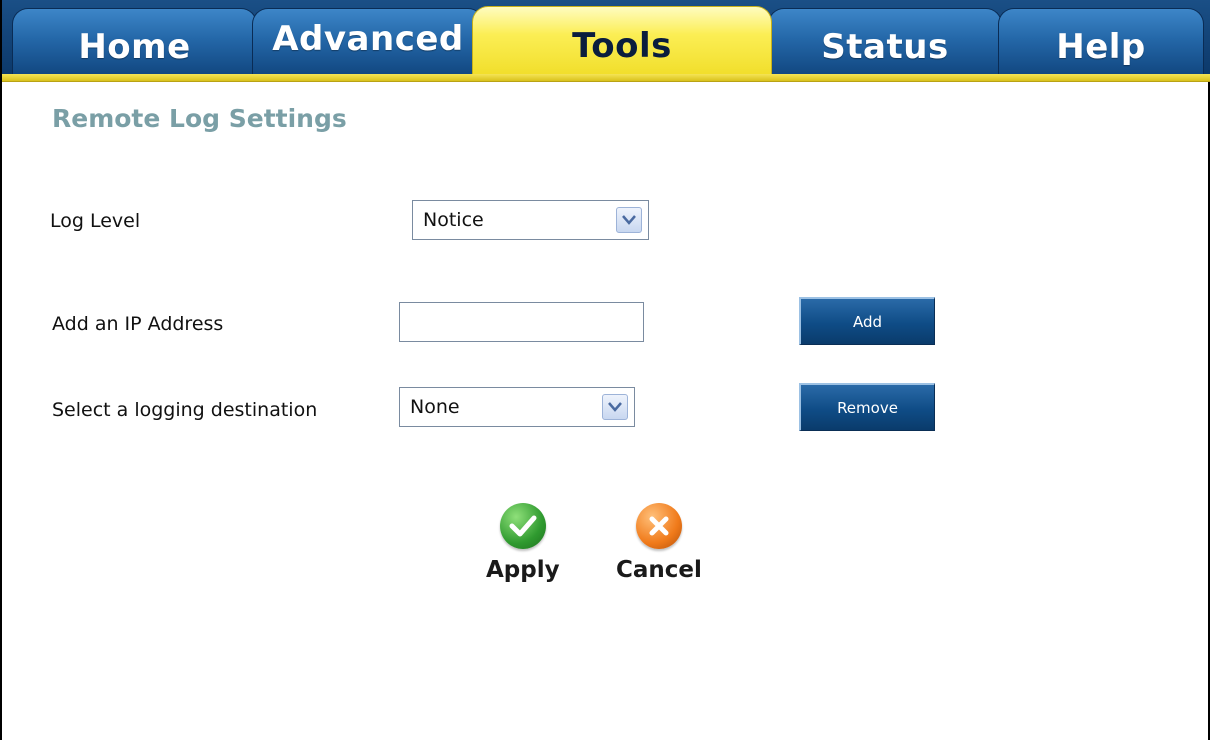 The image size is (1210, 740). What do you see at coordinates (522, 526) in the screenshot?
I see `checkmark-icon` at bounding box center [522, 526].